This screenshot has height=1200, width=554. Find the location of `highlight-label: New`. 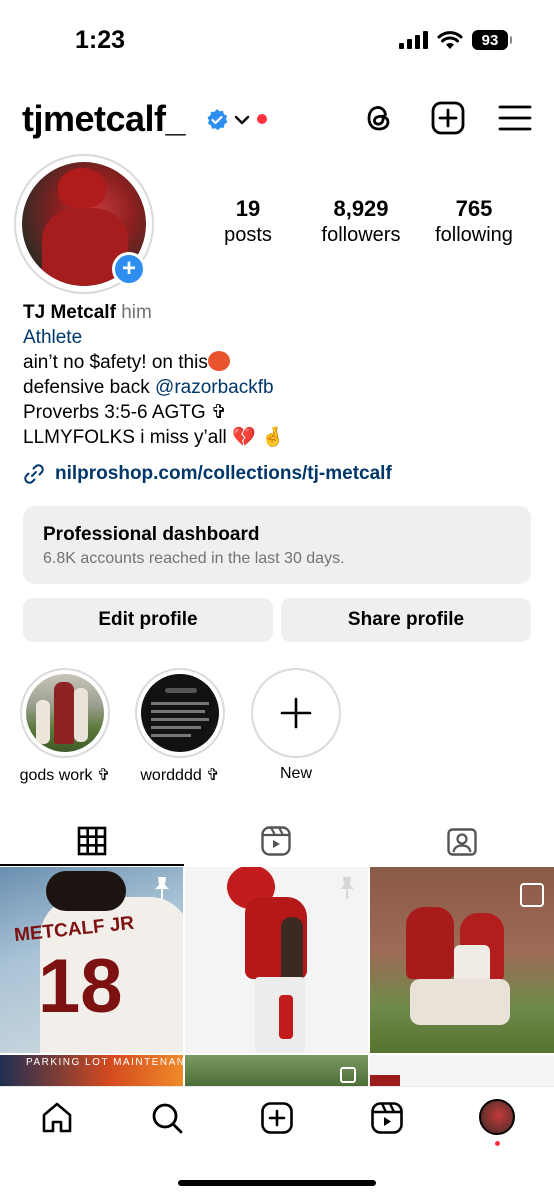

highlight-label: New is located at coordinates (295, 773).